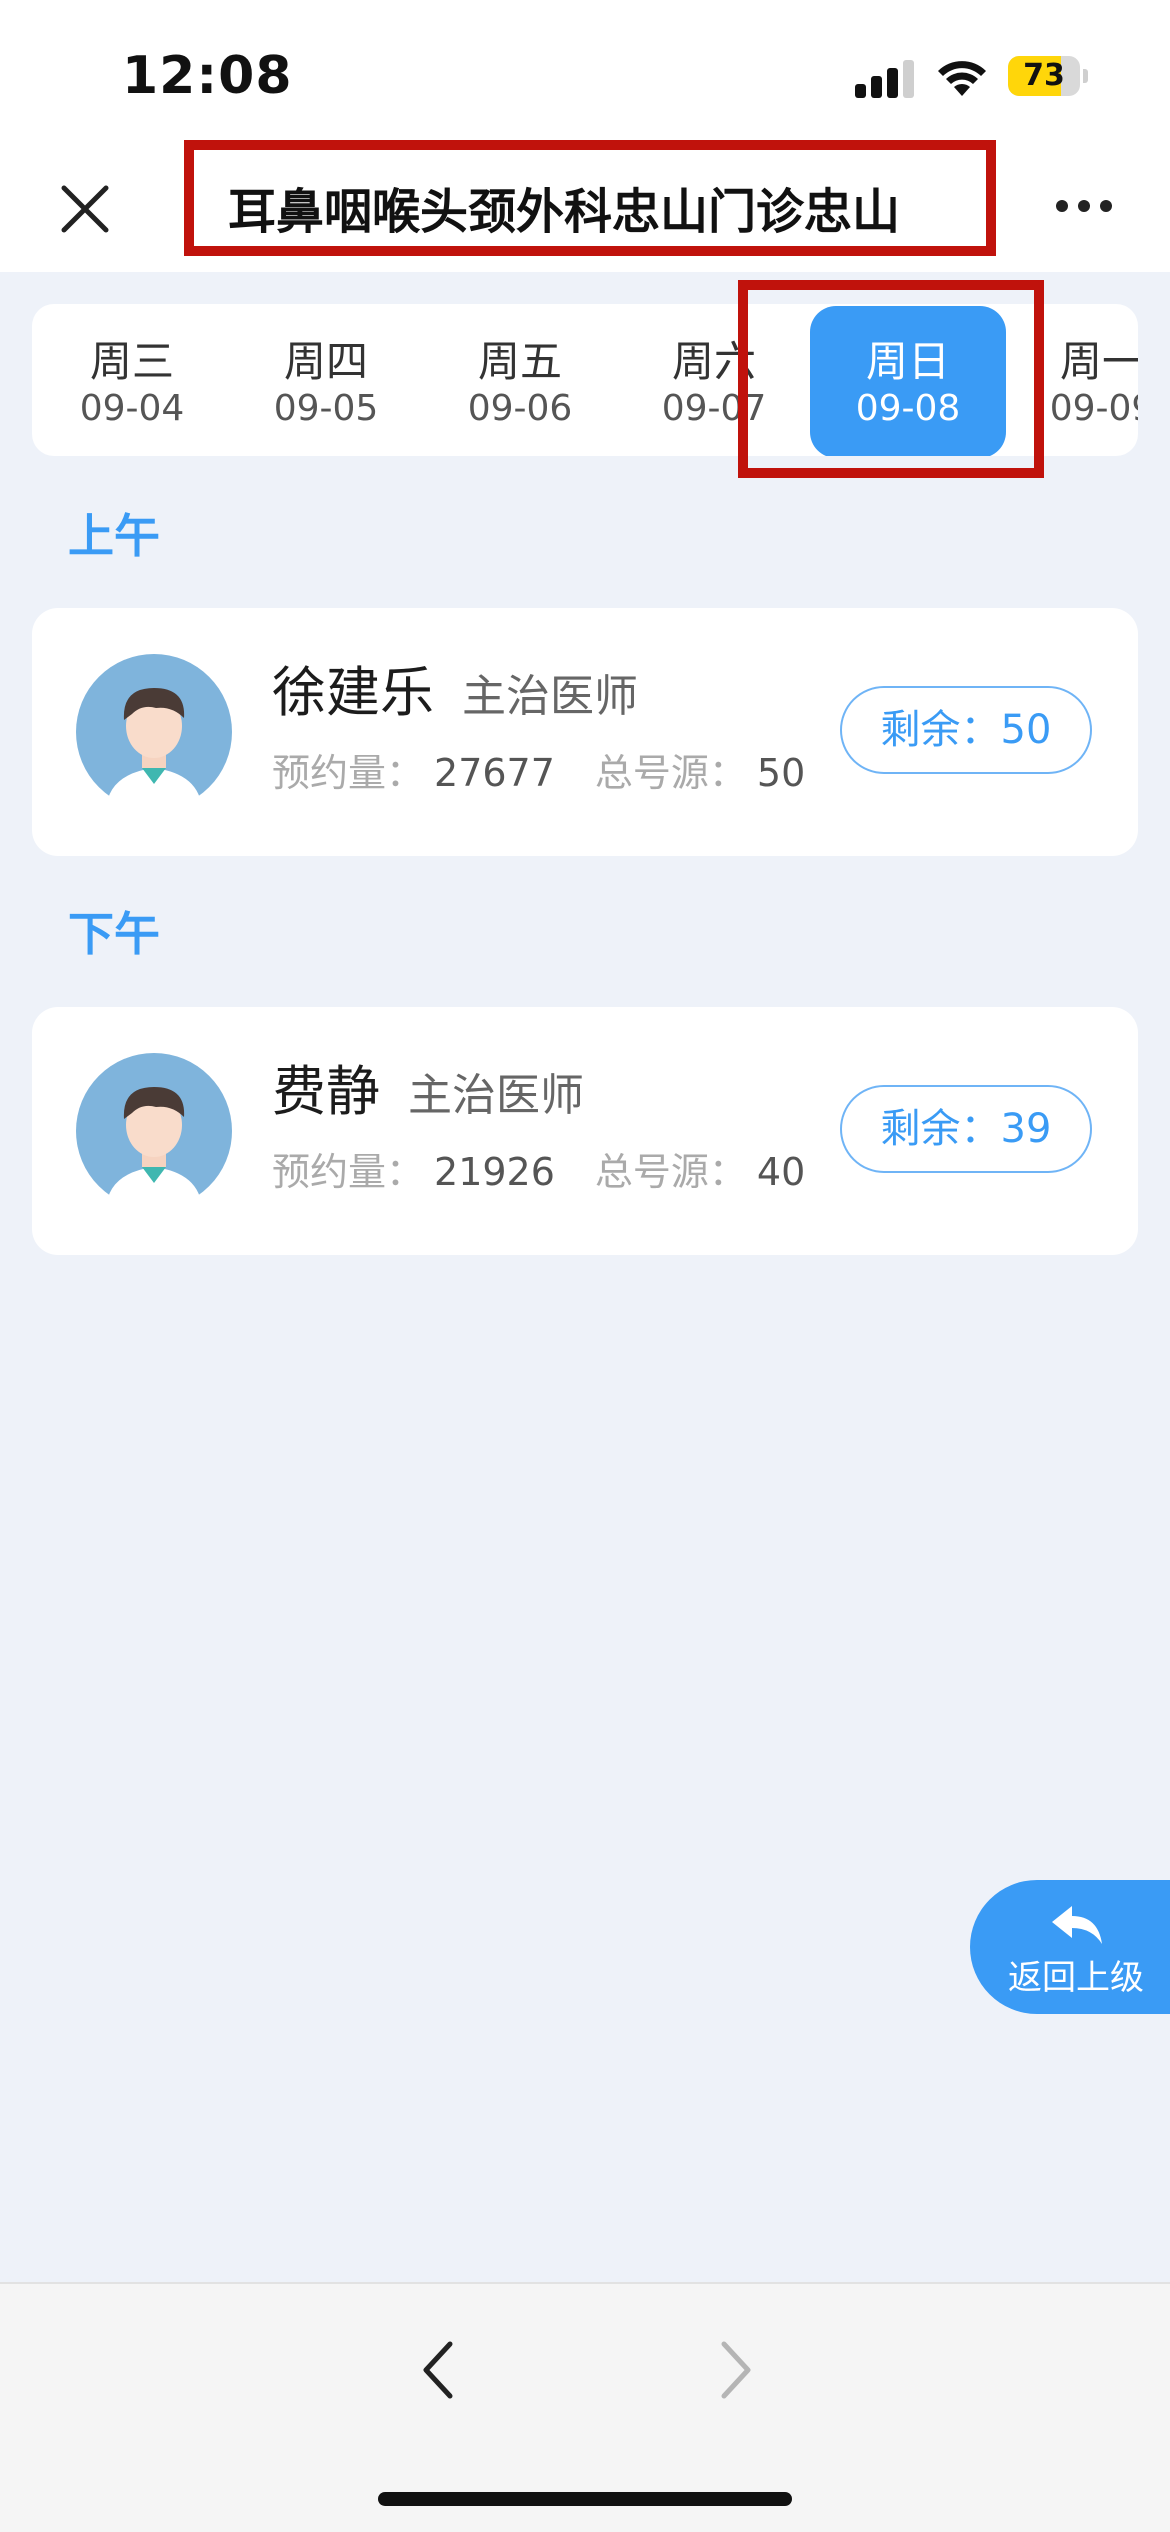  Describe the element at coordinates (1077, 1925) in the screenshot. I see `reply-arrow-icon` at that location.